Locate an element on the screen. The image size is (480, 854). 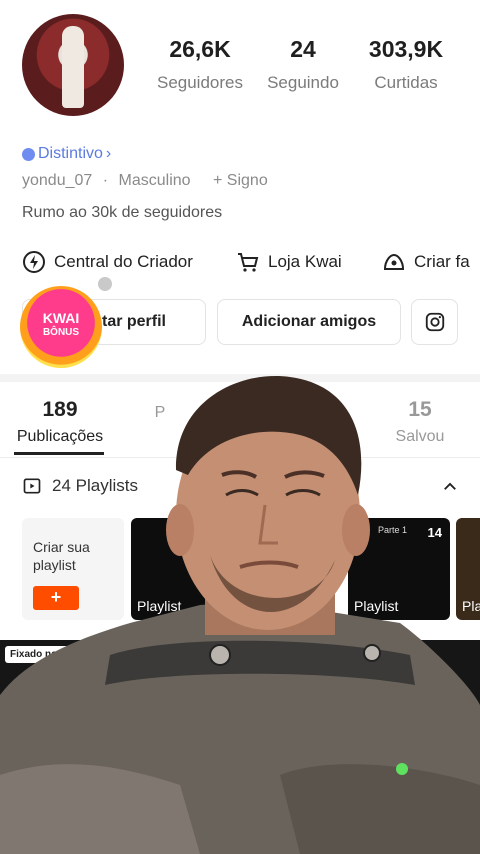
chevron-up-icon is located at coordinates (450, 487).